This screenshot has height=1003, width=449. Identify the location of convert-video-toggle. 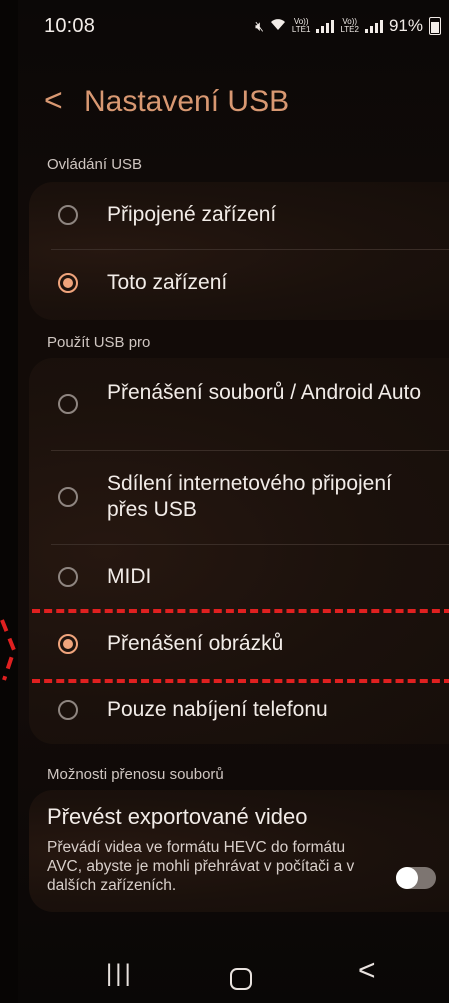
(416, 878).